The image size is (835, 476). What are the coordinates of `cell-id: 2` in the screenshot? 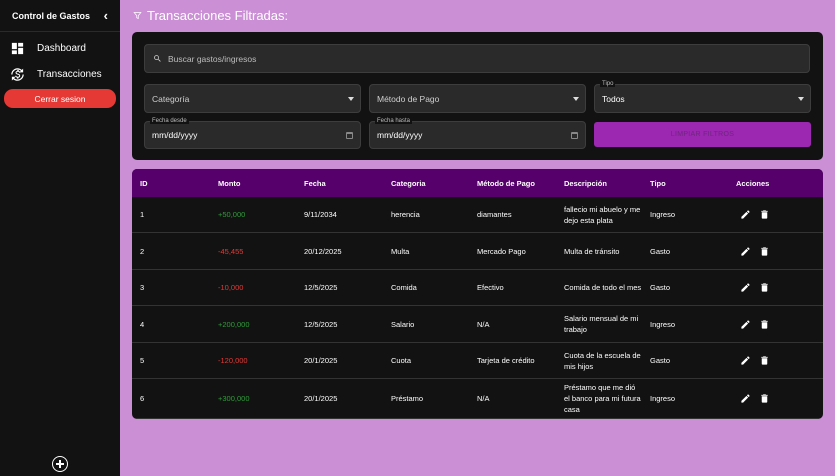 It's located at (142, 251).